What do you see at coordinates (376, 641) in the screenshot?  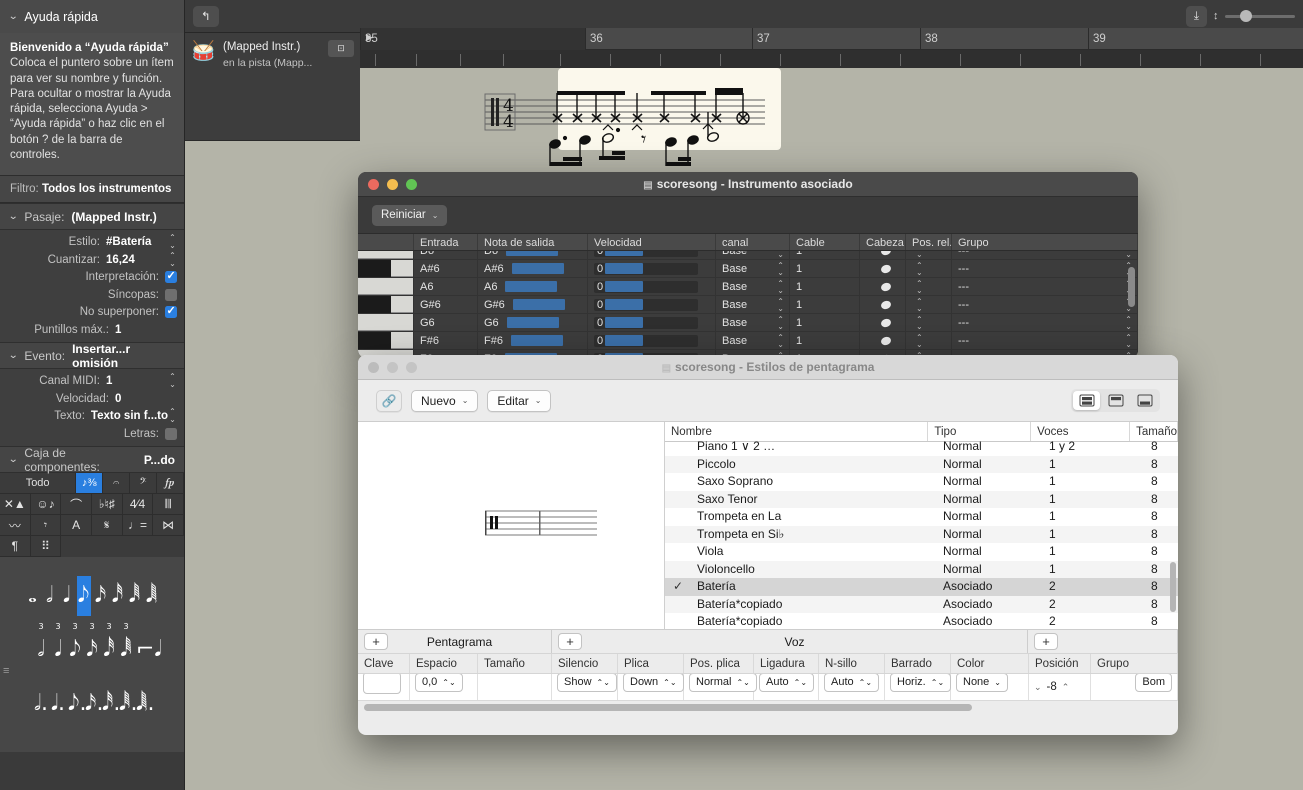 I see `add-staff-button: +` at bounding box center [376, 641].